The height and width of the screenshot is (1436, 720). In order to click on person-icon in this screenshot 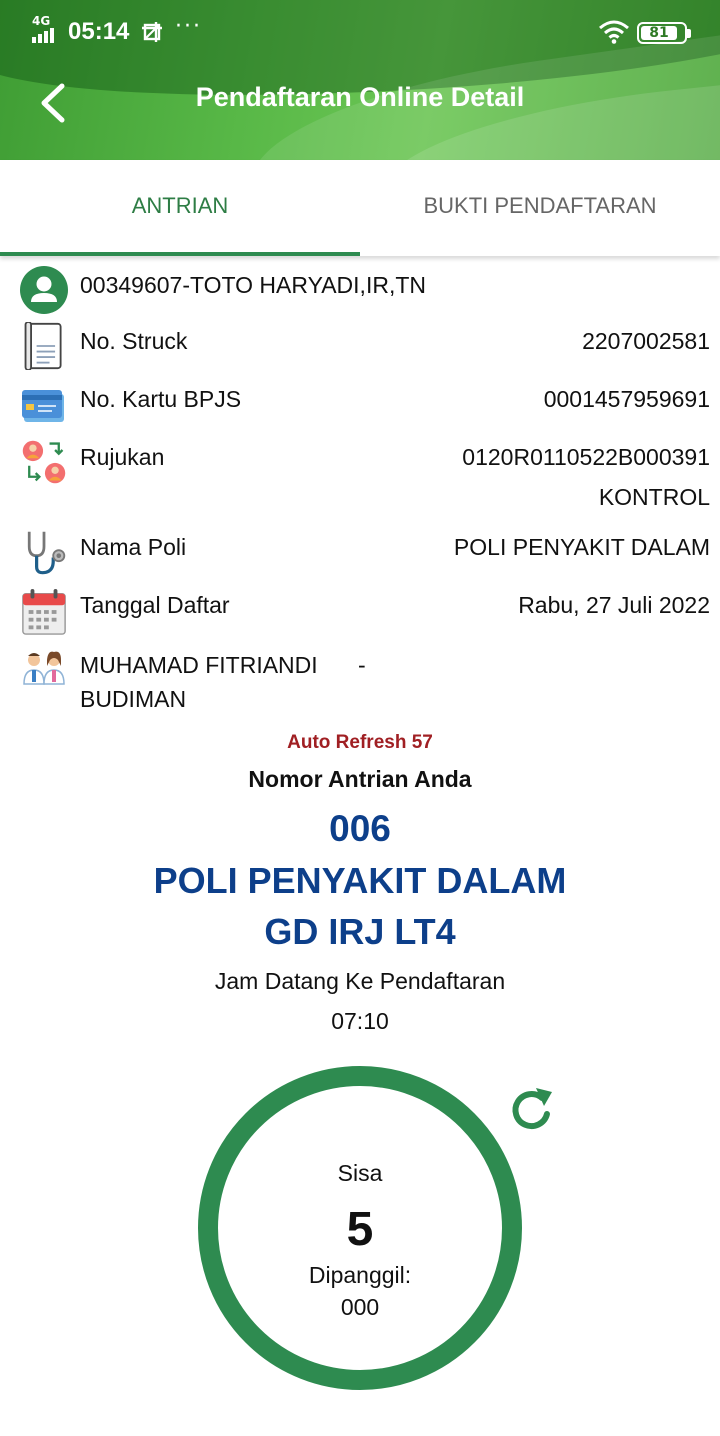, I will do `click(44, 290)`.